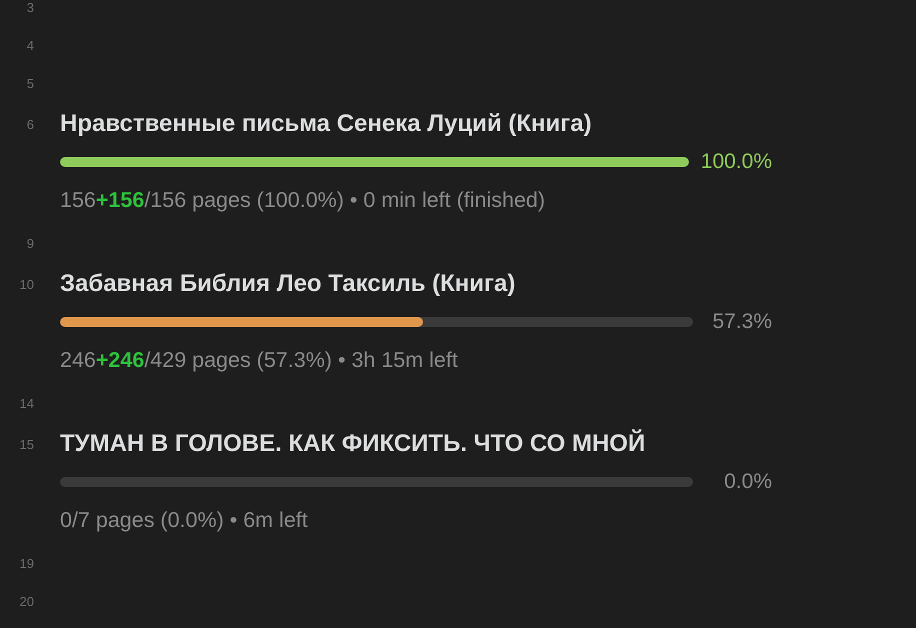  What do you see at coordinates (30, 7) in the screenshot?
I see `line-number: 3` at bounding box center [30, 7].